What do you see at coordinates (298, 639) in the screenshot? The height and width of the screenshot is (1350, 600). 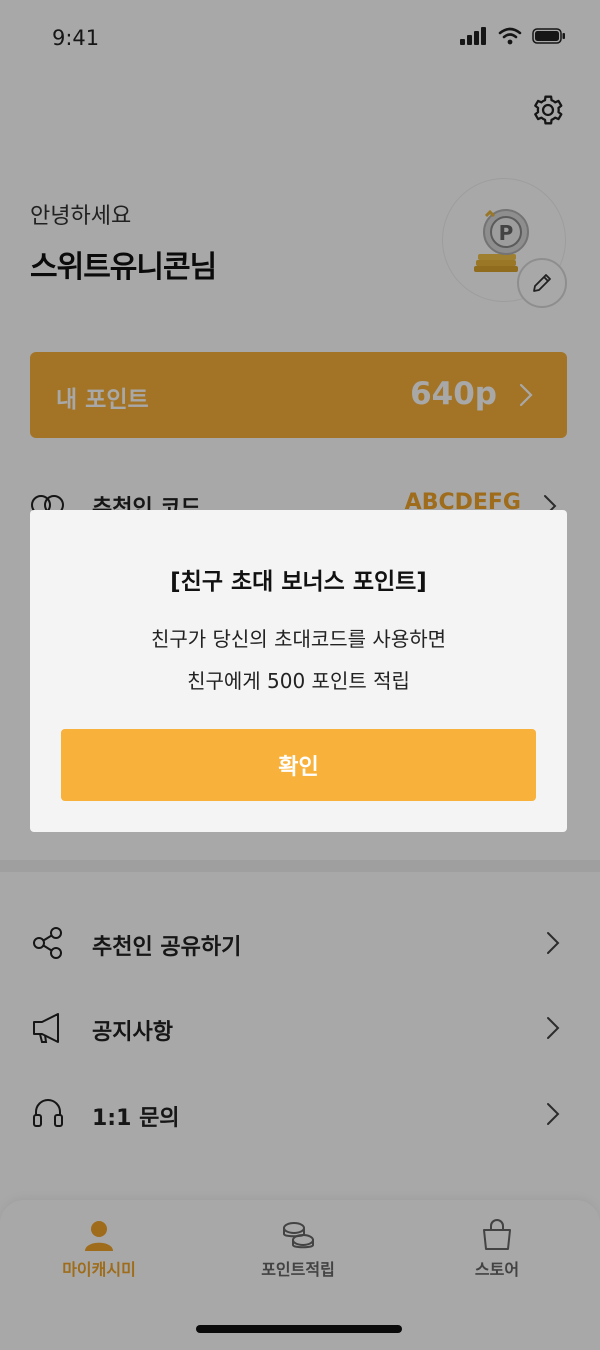 I see `dialog-message-line: 친구가 당신의 초대코드를 사용하면` at bounding box center [298, 639].